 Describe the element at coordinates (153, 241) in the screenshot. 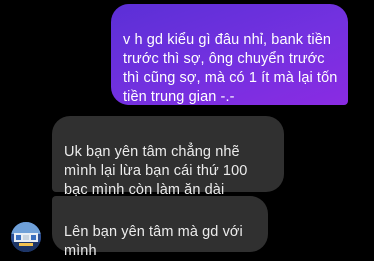

I see `received-message-text: Lên bạn yên tâm mà gd với mình` at that location.